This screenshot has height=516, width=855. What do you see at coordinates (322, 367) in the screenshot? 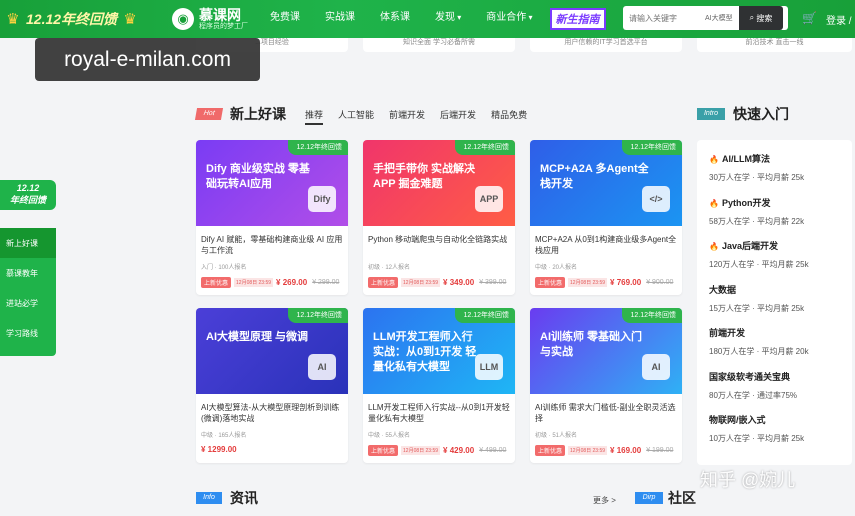
I see `robot-icon: AI` at bounding box center [322, 367].